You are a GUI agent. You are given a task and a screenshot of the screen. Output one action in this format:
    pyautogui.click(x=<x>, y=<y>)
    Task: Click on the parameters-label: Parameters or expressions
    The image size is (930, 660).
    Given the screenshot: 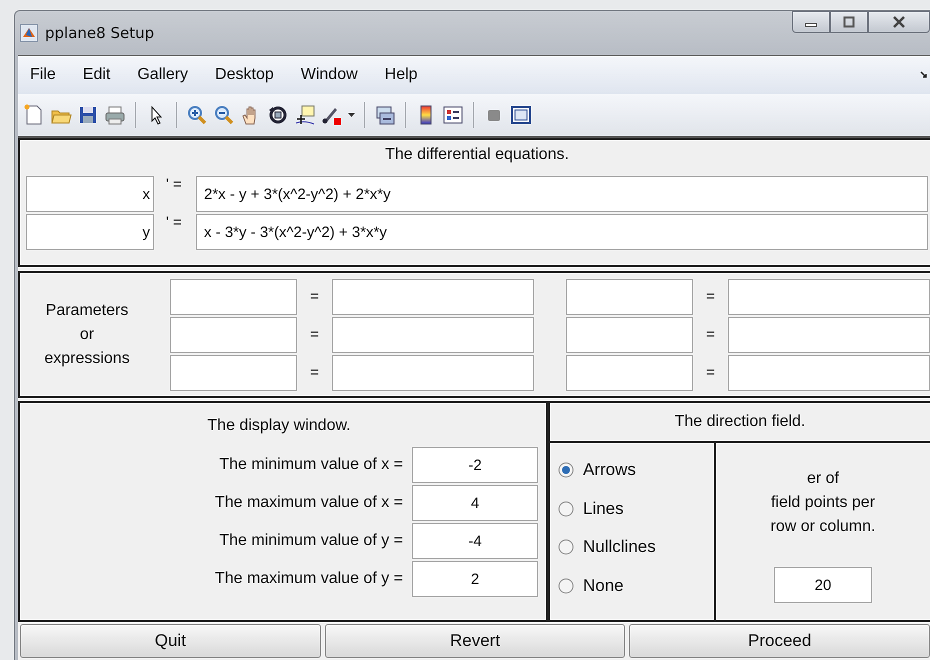 What is the action you would take?
    pyautogui.click(x=87, y=334)
    